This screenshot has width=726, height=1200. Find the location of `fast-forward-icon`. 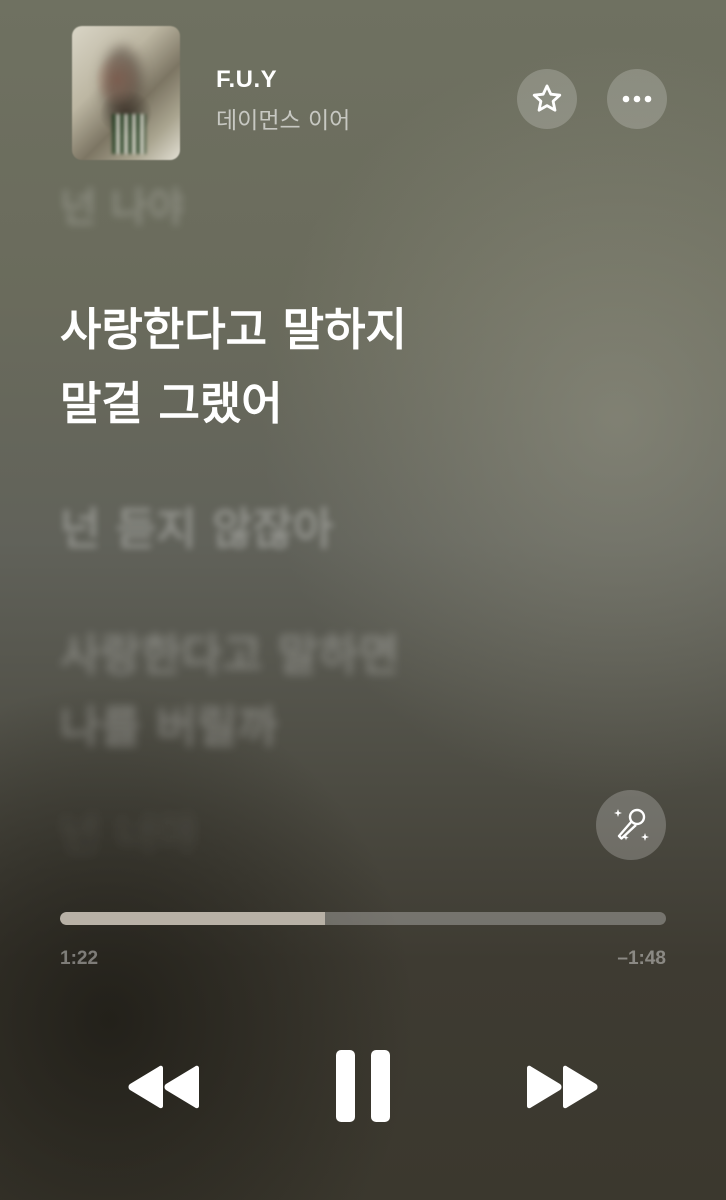

fast-forward-icon is located at coordinates (562, 1087).